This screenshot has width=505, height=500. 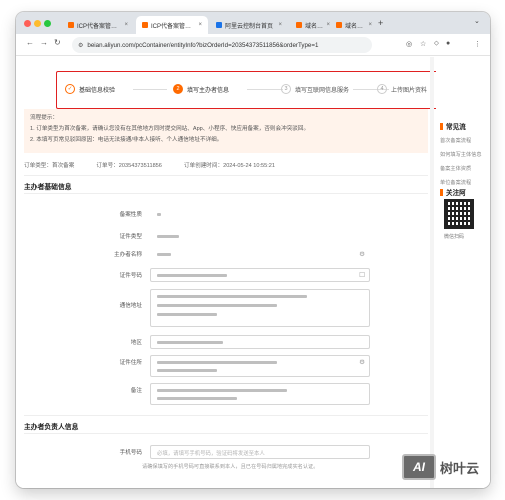 I want to click on reload-icon: ↻, so click(x=57, y=42).